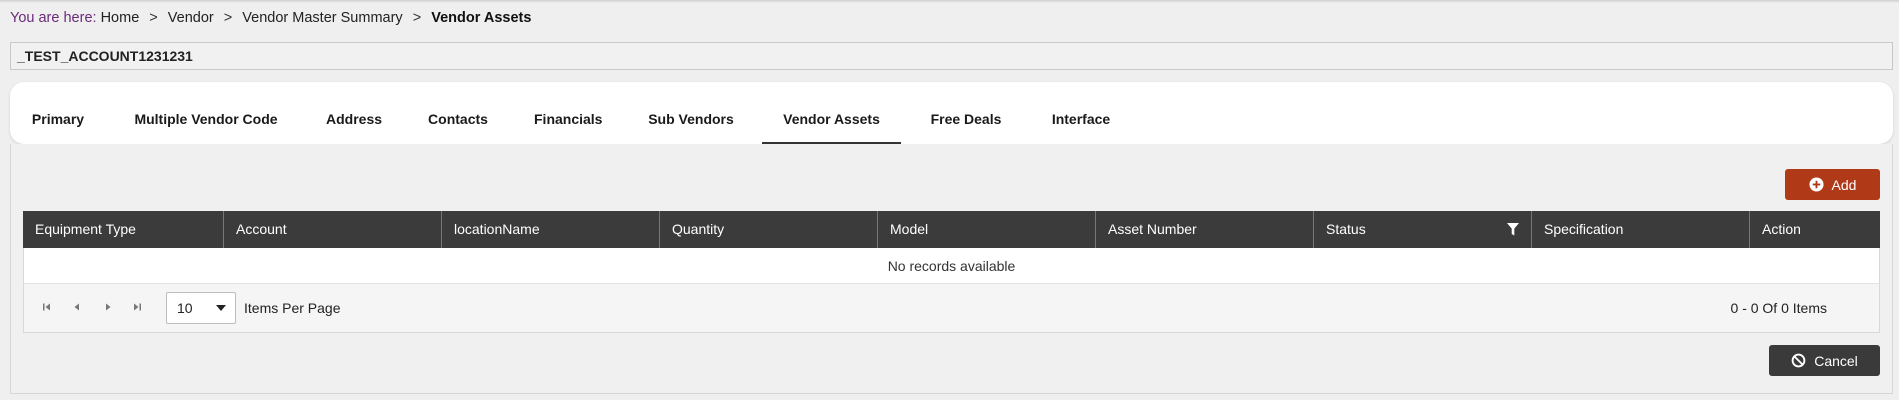  Describe the element at coordinates (951, 308) in the screenshot. I see `grid-pager: 10 Items Per Page 0 - 0 Of 0 Items` at that location.